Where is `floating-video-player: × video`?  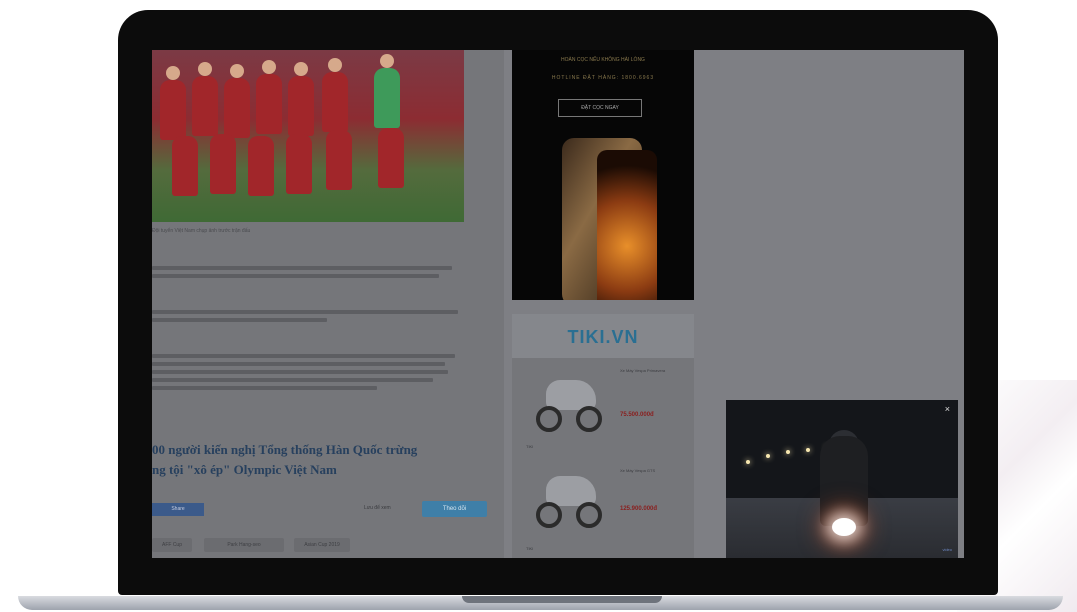
floating-video-player: × video is located at coordinates (842, 479).